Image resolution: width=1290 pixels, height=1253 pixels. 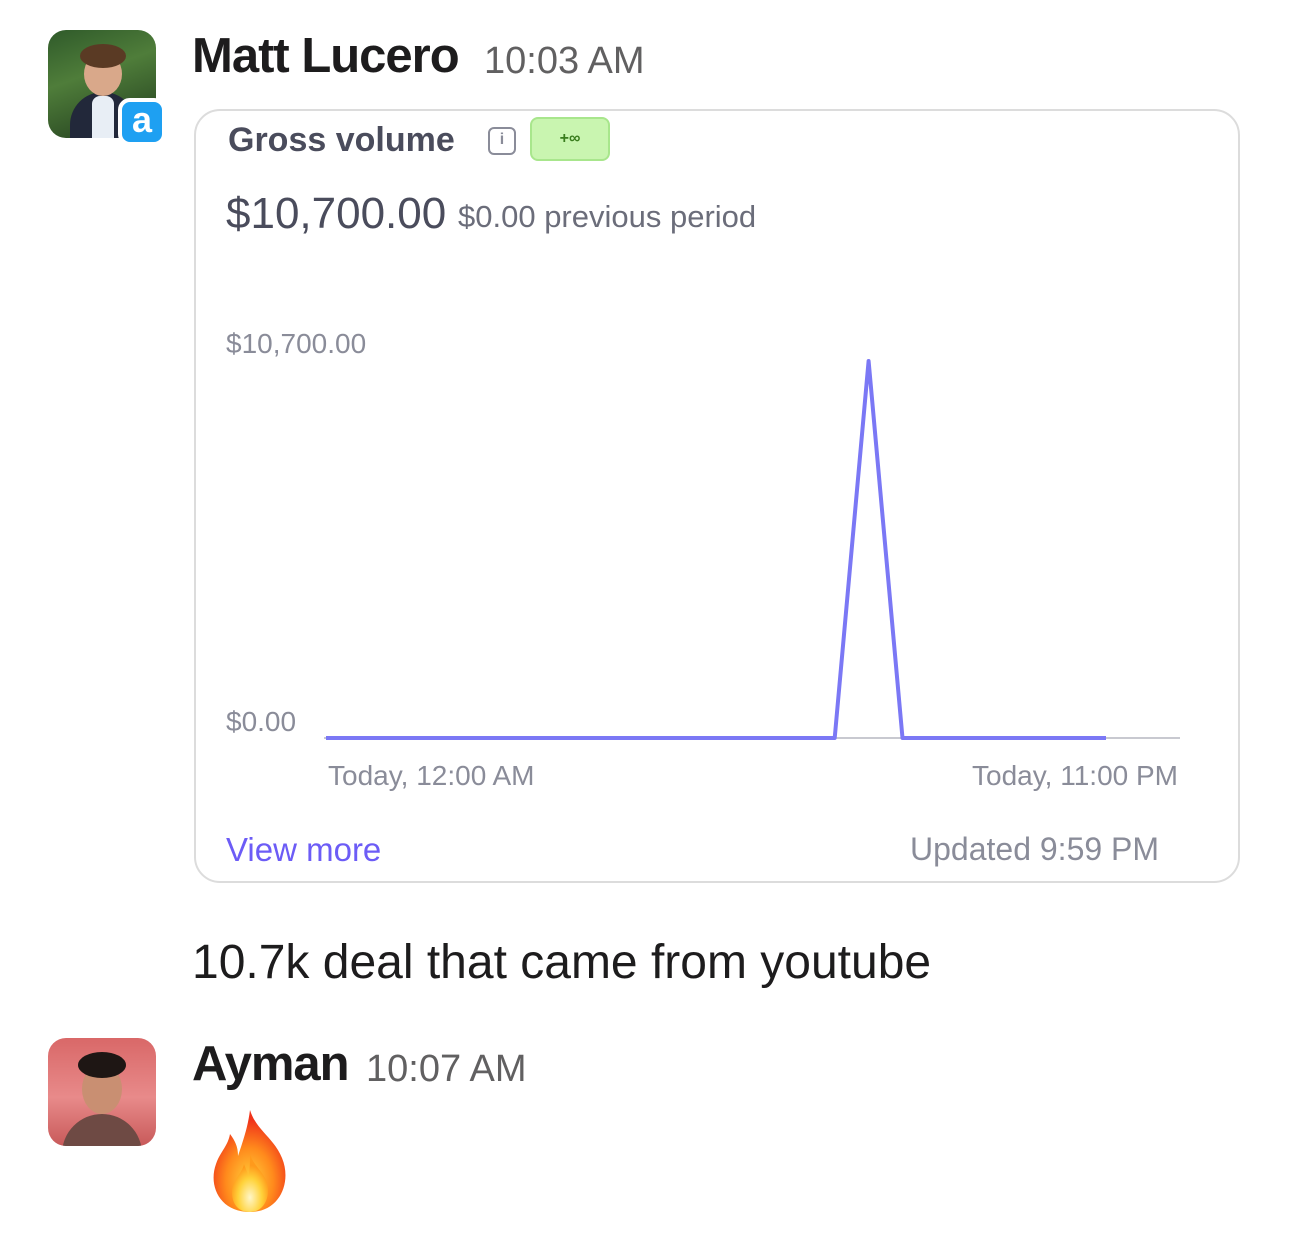 I want to click on updated-timestamp: Updated 9:59 PM, so click(x=1035, y=849).